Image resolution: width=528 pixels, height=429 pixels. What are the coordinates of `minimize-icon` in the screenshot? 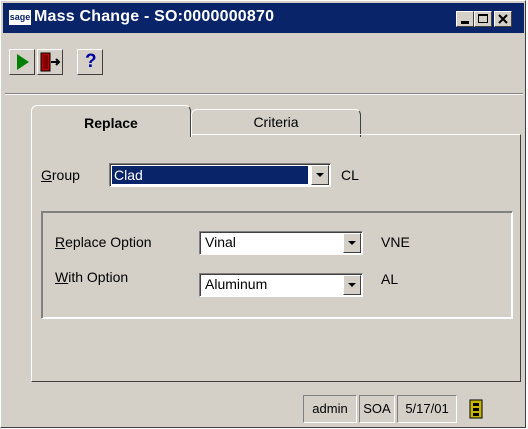 It's located at (465, 22).